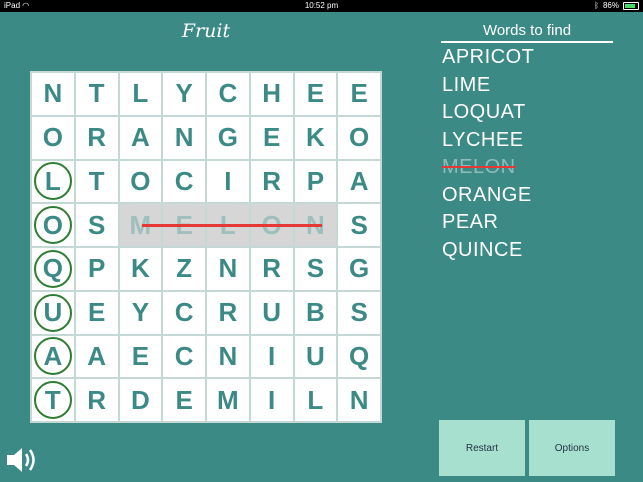 This screenshot has width=643, height=482. I want to click on bluetooth-icon: ᛒ, so click(596, 5).